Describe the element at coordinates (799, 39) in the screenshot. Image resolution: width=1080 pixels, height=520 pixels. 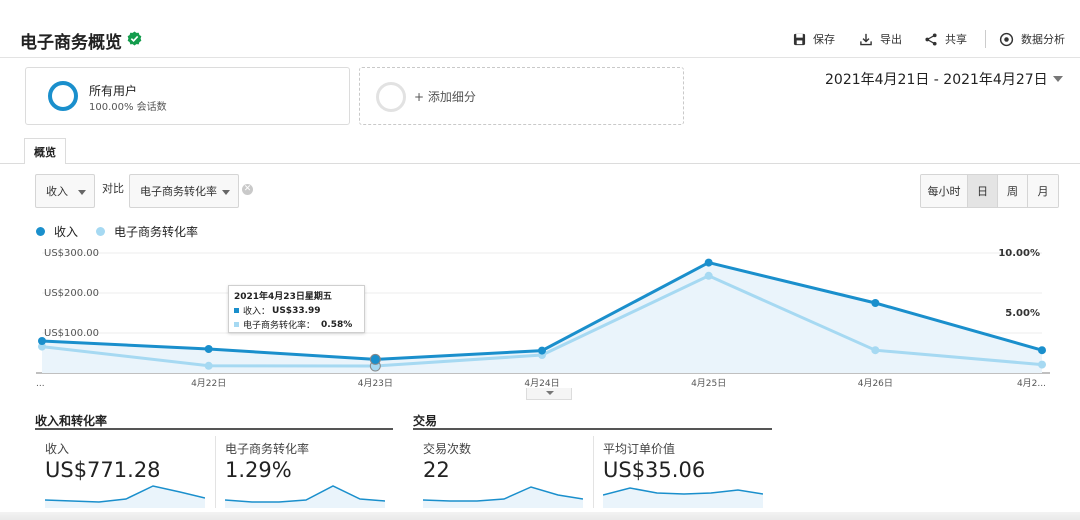
I see `save-icon` at that location.